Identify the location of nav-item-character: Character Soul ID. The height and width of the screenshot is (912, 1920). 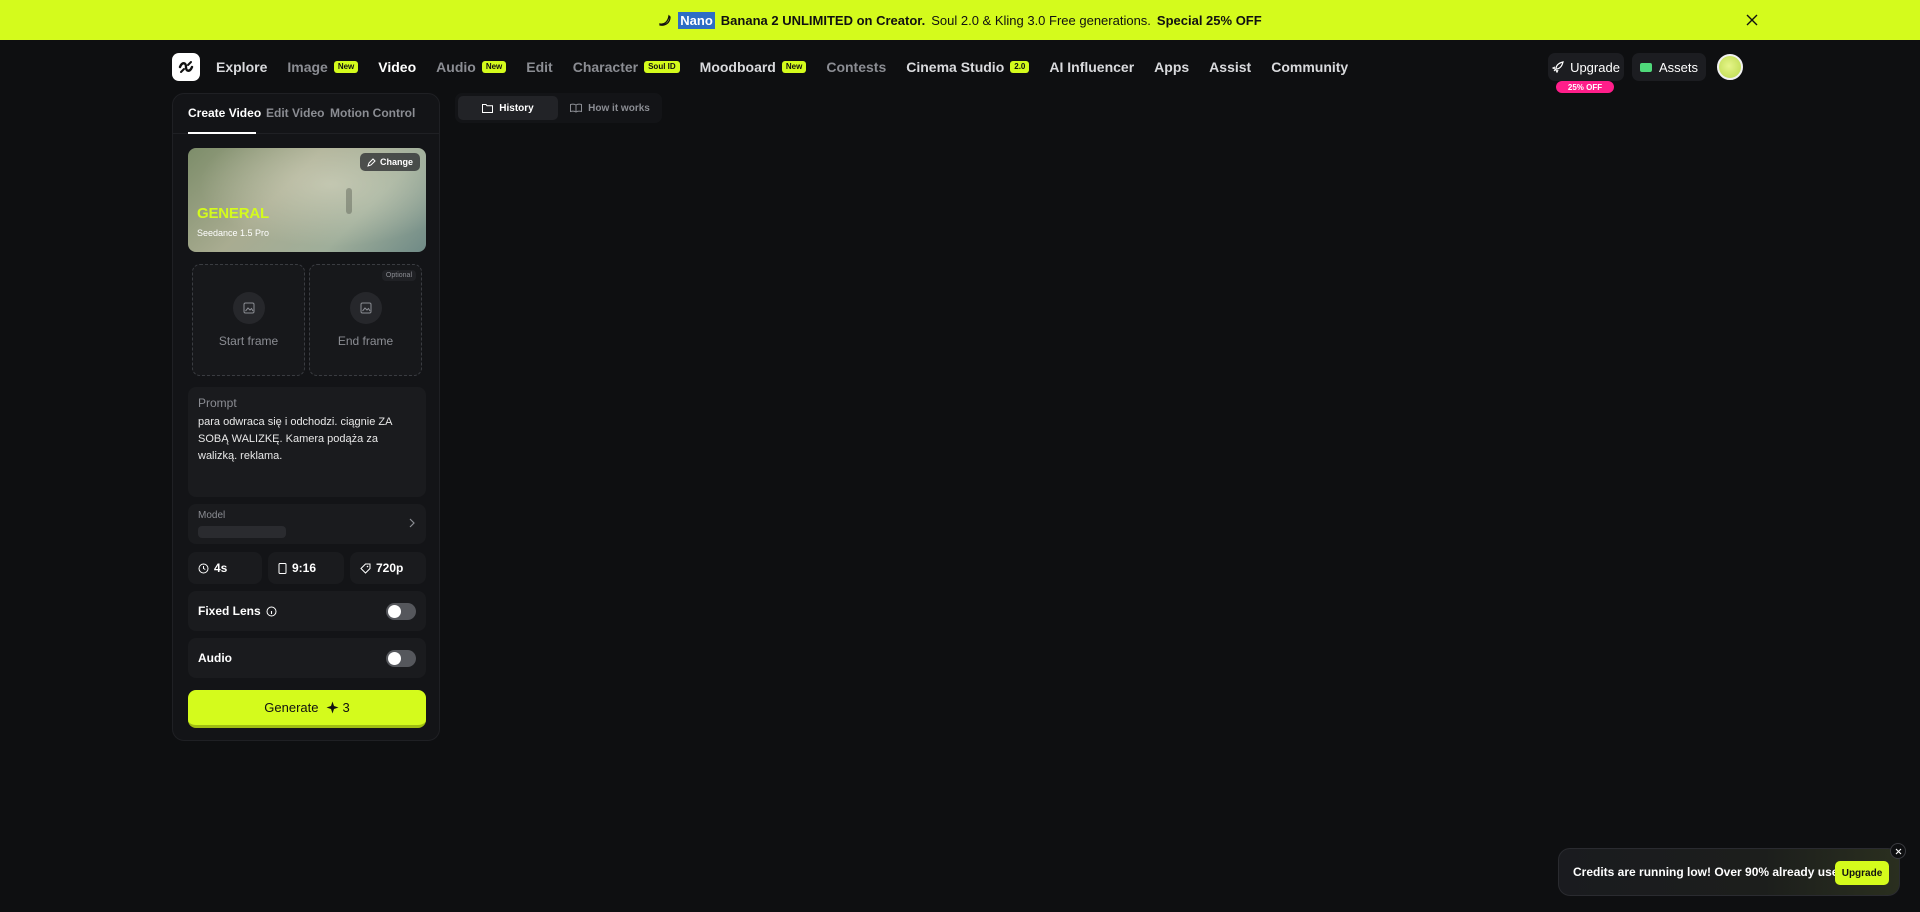
(626, 67).